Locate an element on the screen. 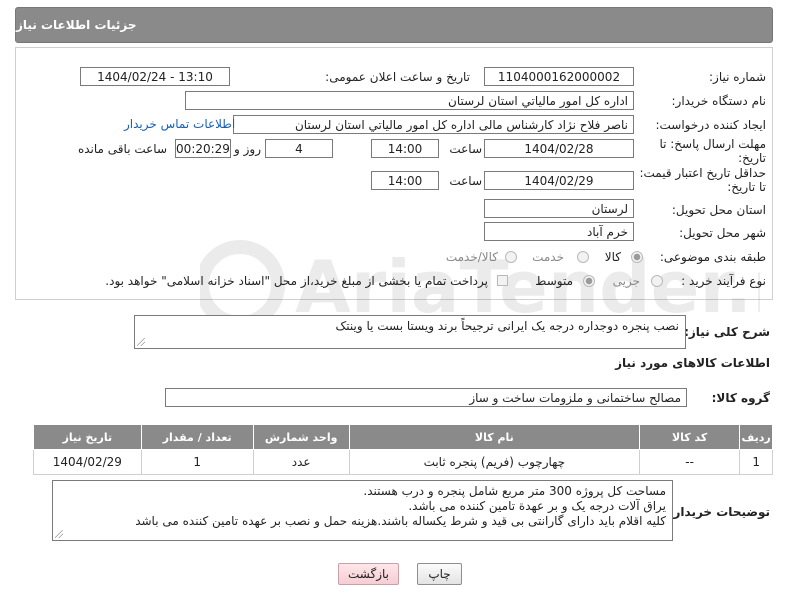  reply-days-field: 4 is located at coordinates (299, 148).